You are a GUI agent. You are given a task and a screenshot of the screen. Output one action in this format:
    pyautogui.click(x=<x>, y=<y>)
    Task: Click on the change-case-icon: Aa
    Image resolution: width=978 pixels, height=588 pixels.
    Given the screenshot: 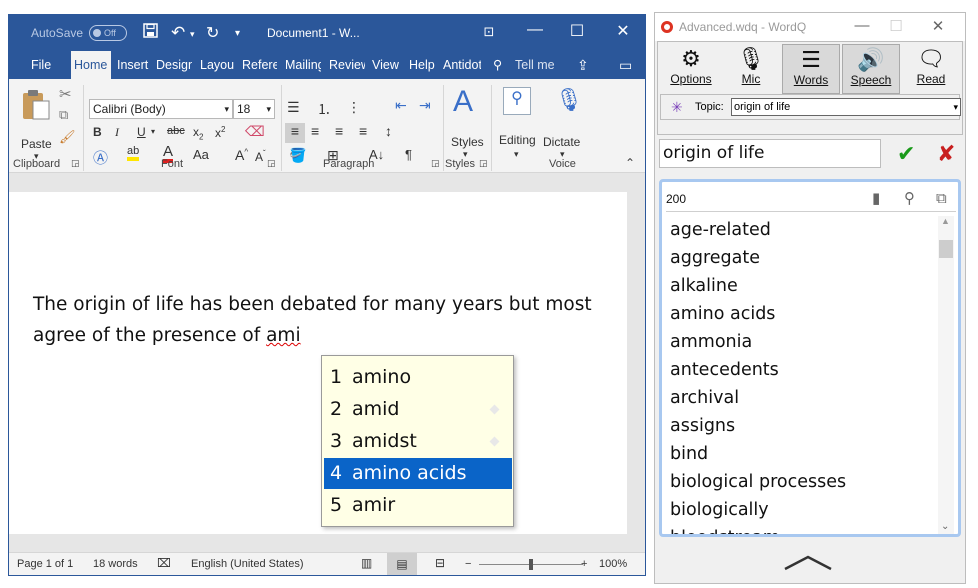 What is the action you would take?
    pyautogui.click(x=201, y=154)
    